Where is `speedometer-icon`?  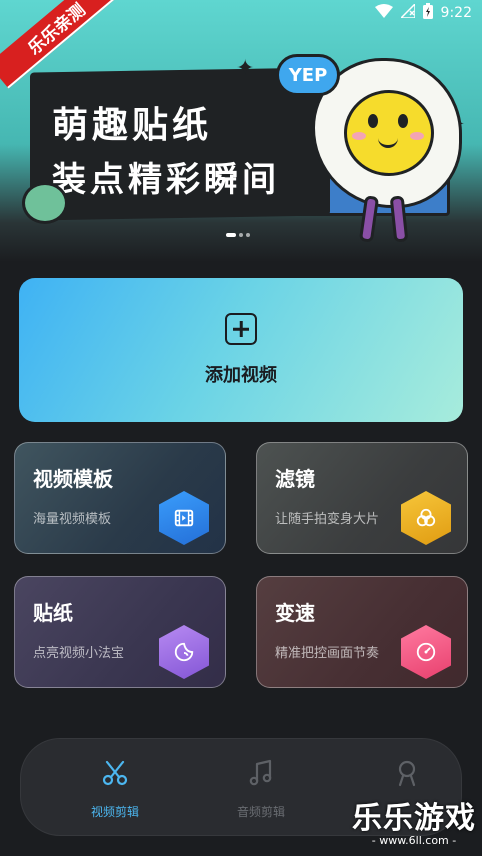 speedometer-icon is located at coordinates (426, 652).